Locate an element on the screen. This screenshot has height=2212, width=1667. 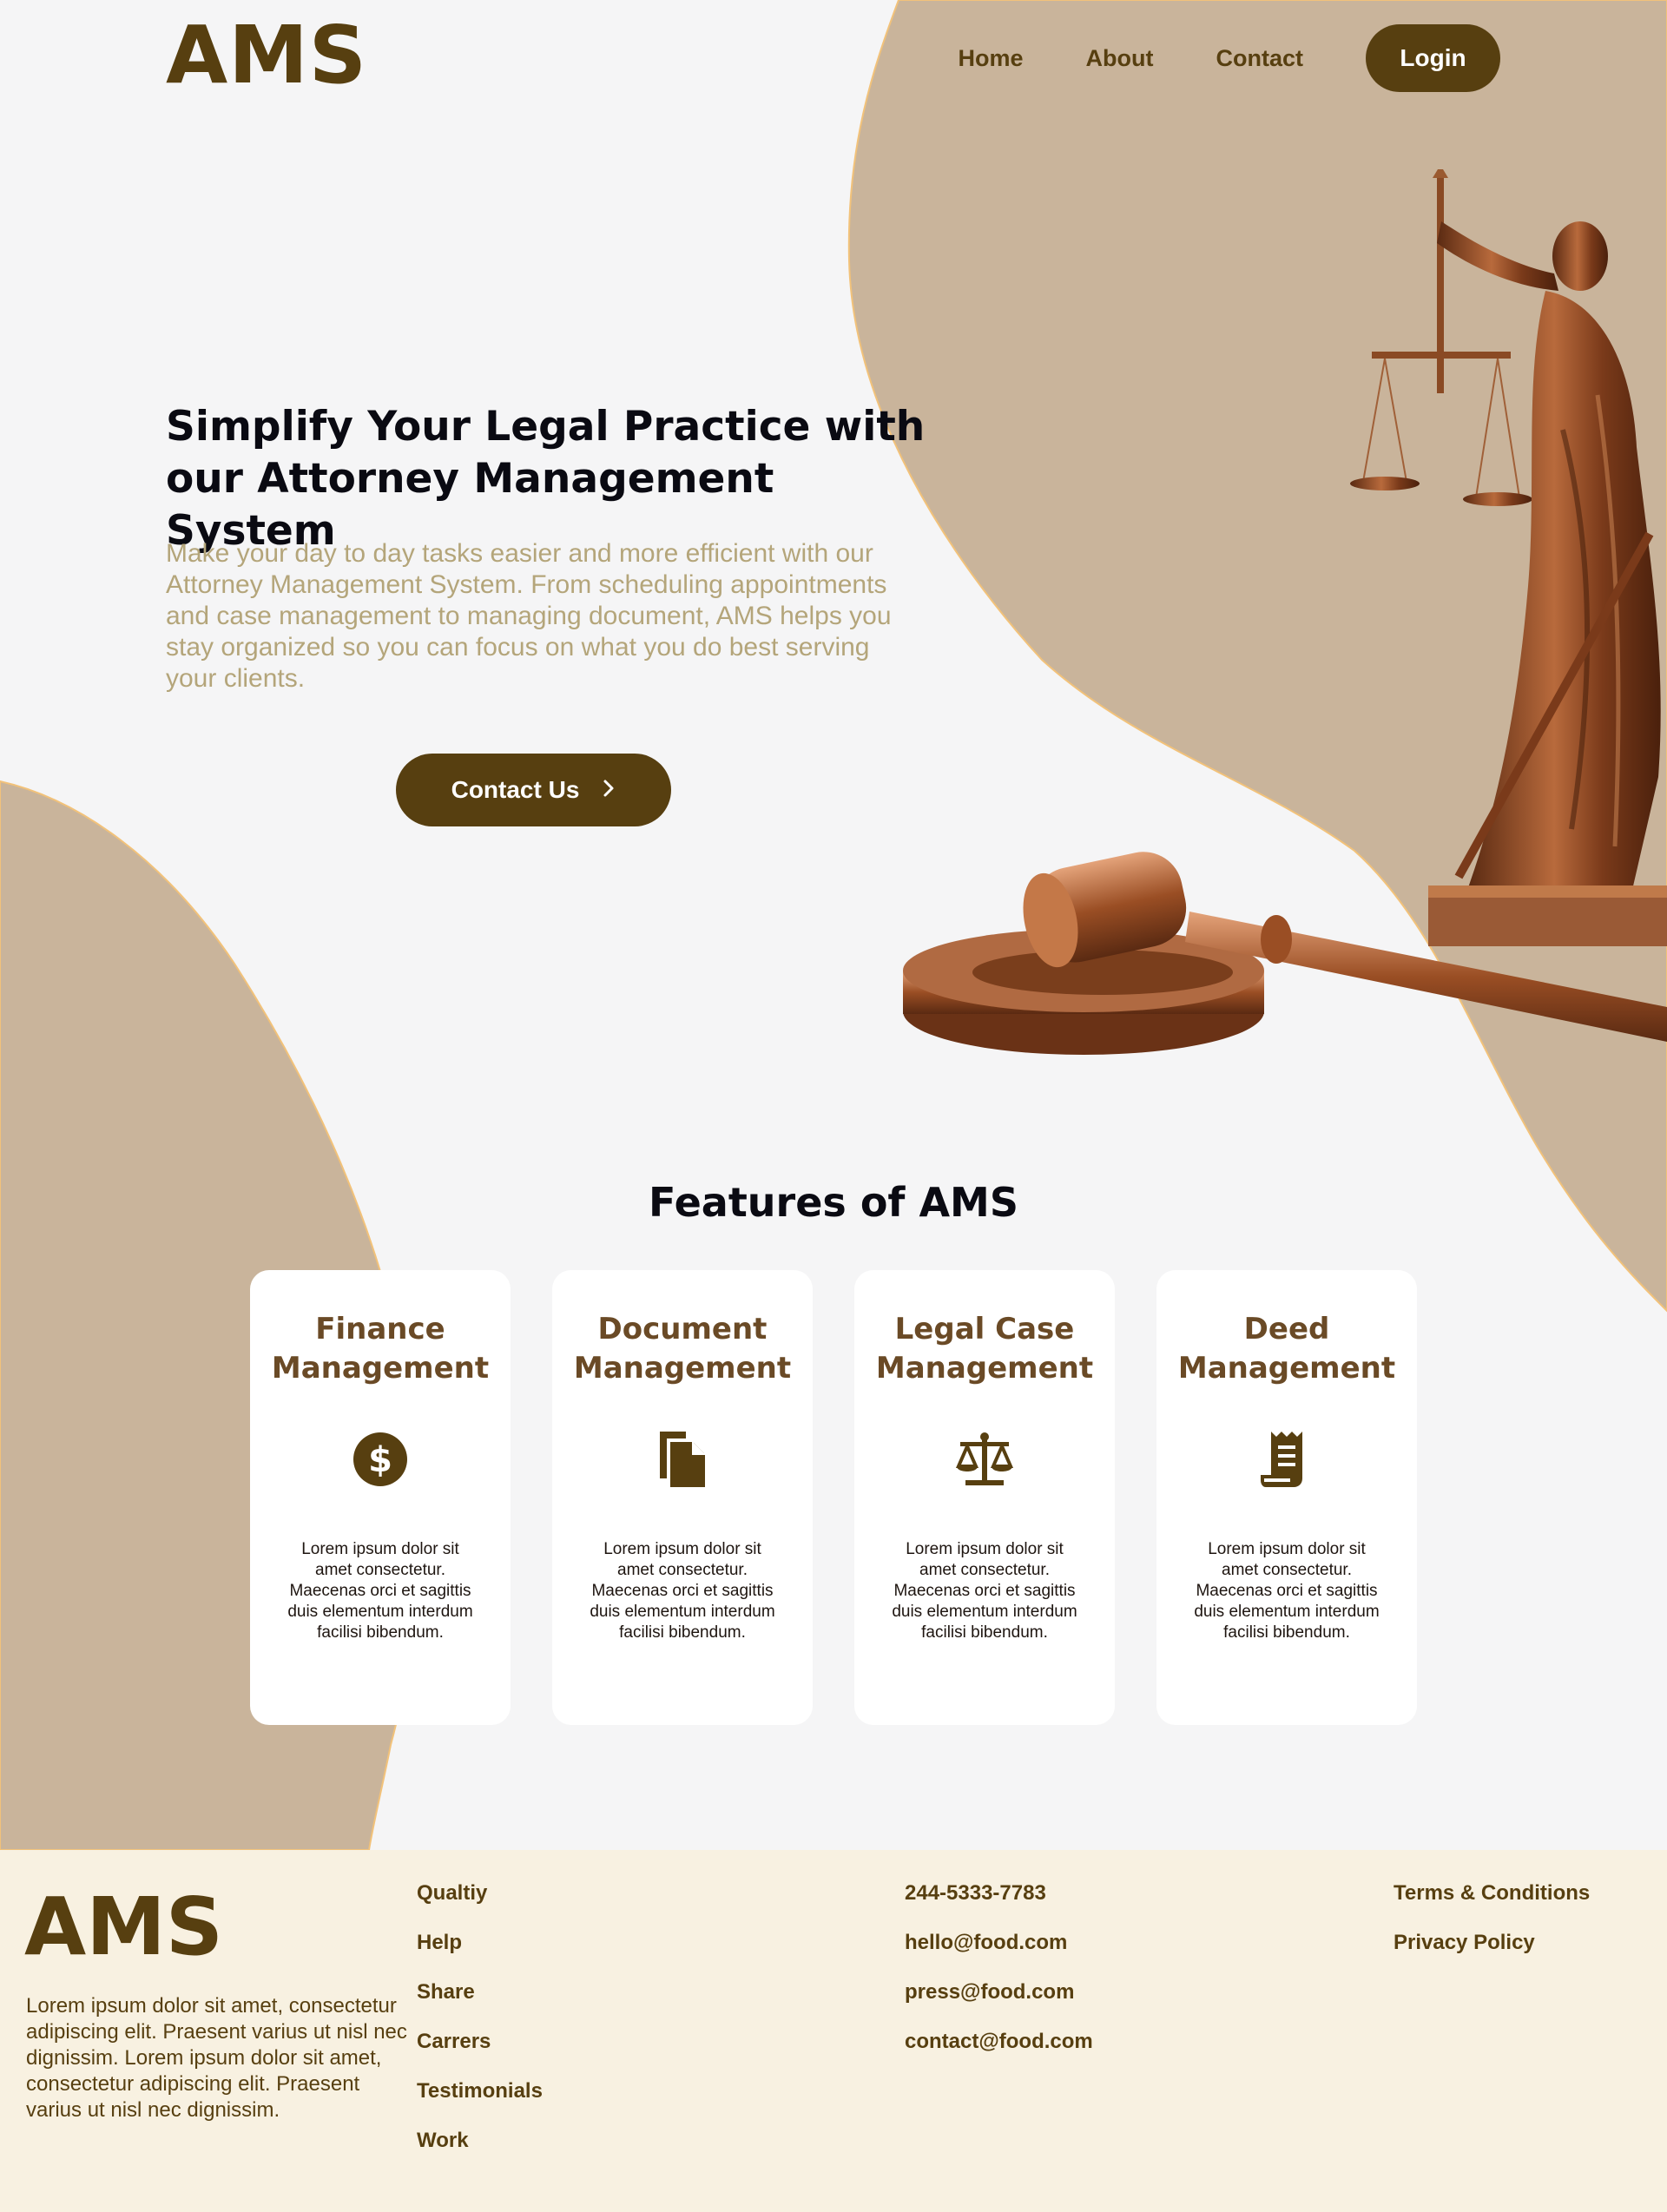
nav-about: About is located at coordinates (1120, 58).